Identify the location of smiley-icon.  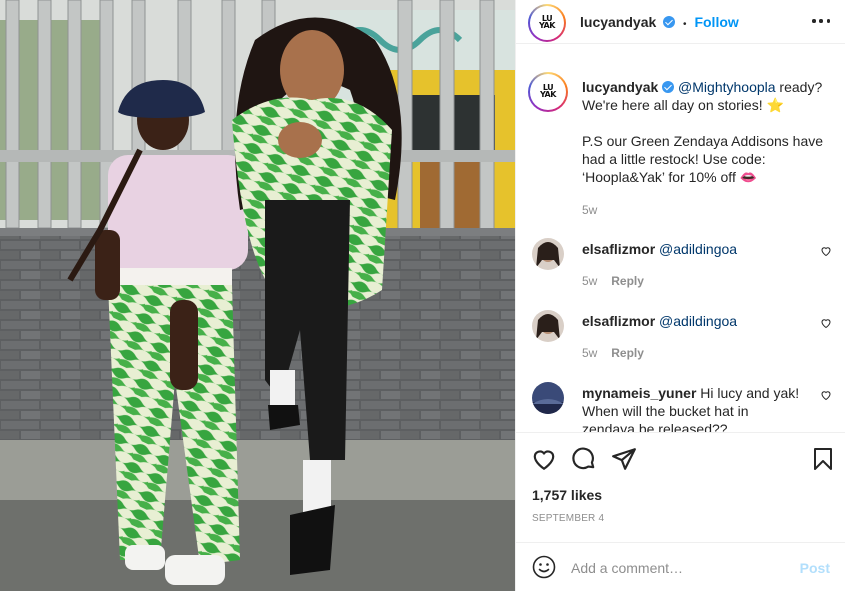
(544, 567).